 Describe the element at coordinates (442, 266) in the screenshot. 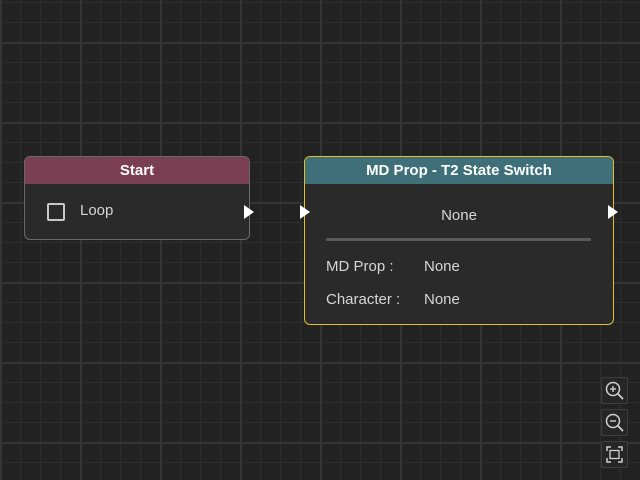

I see `md-prop-field-value: None` at that location.